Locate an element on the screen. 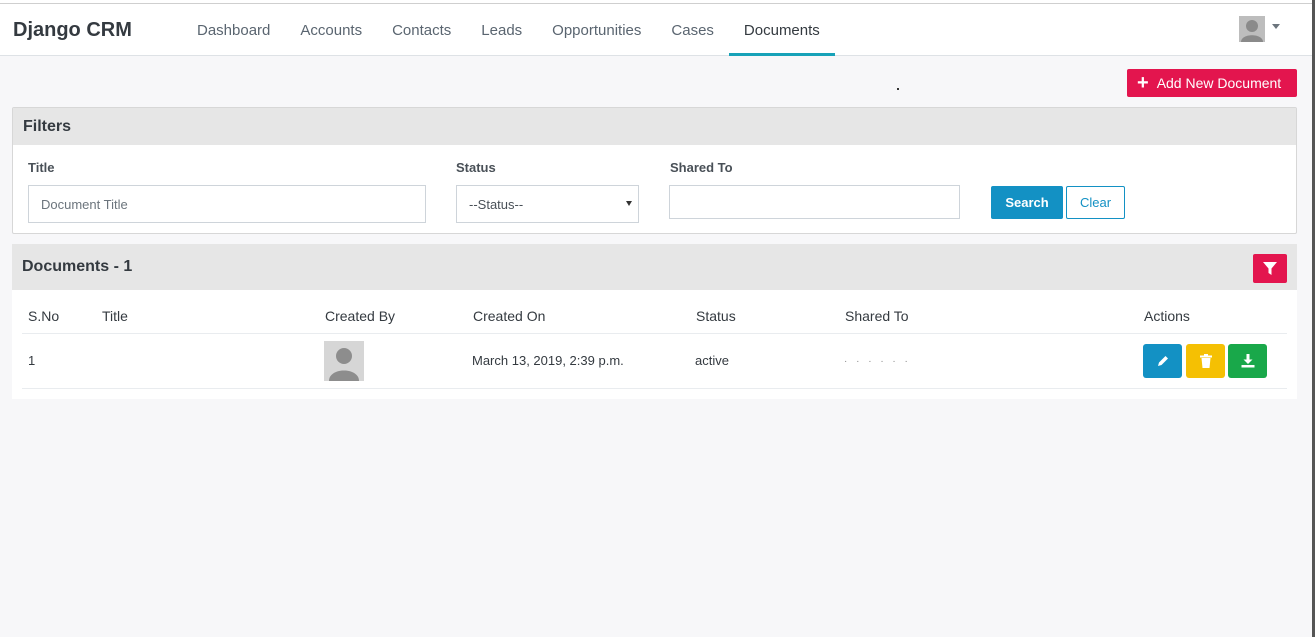 The image size is (1315, 637). column-created-by: Created By is located at coordinates (360, 316).